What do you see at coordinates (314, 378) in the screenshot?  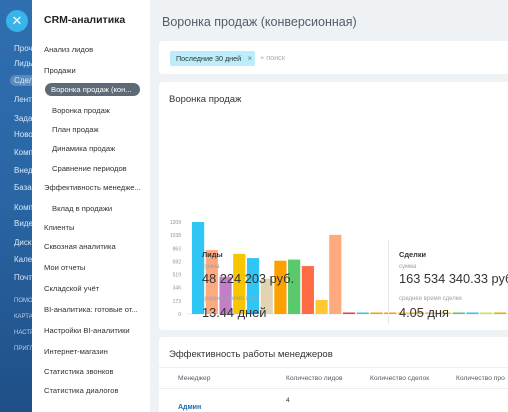 I see `column-header-leads: Количество лидов` at bounding box center [314, 378].